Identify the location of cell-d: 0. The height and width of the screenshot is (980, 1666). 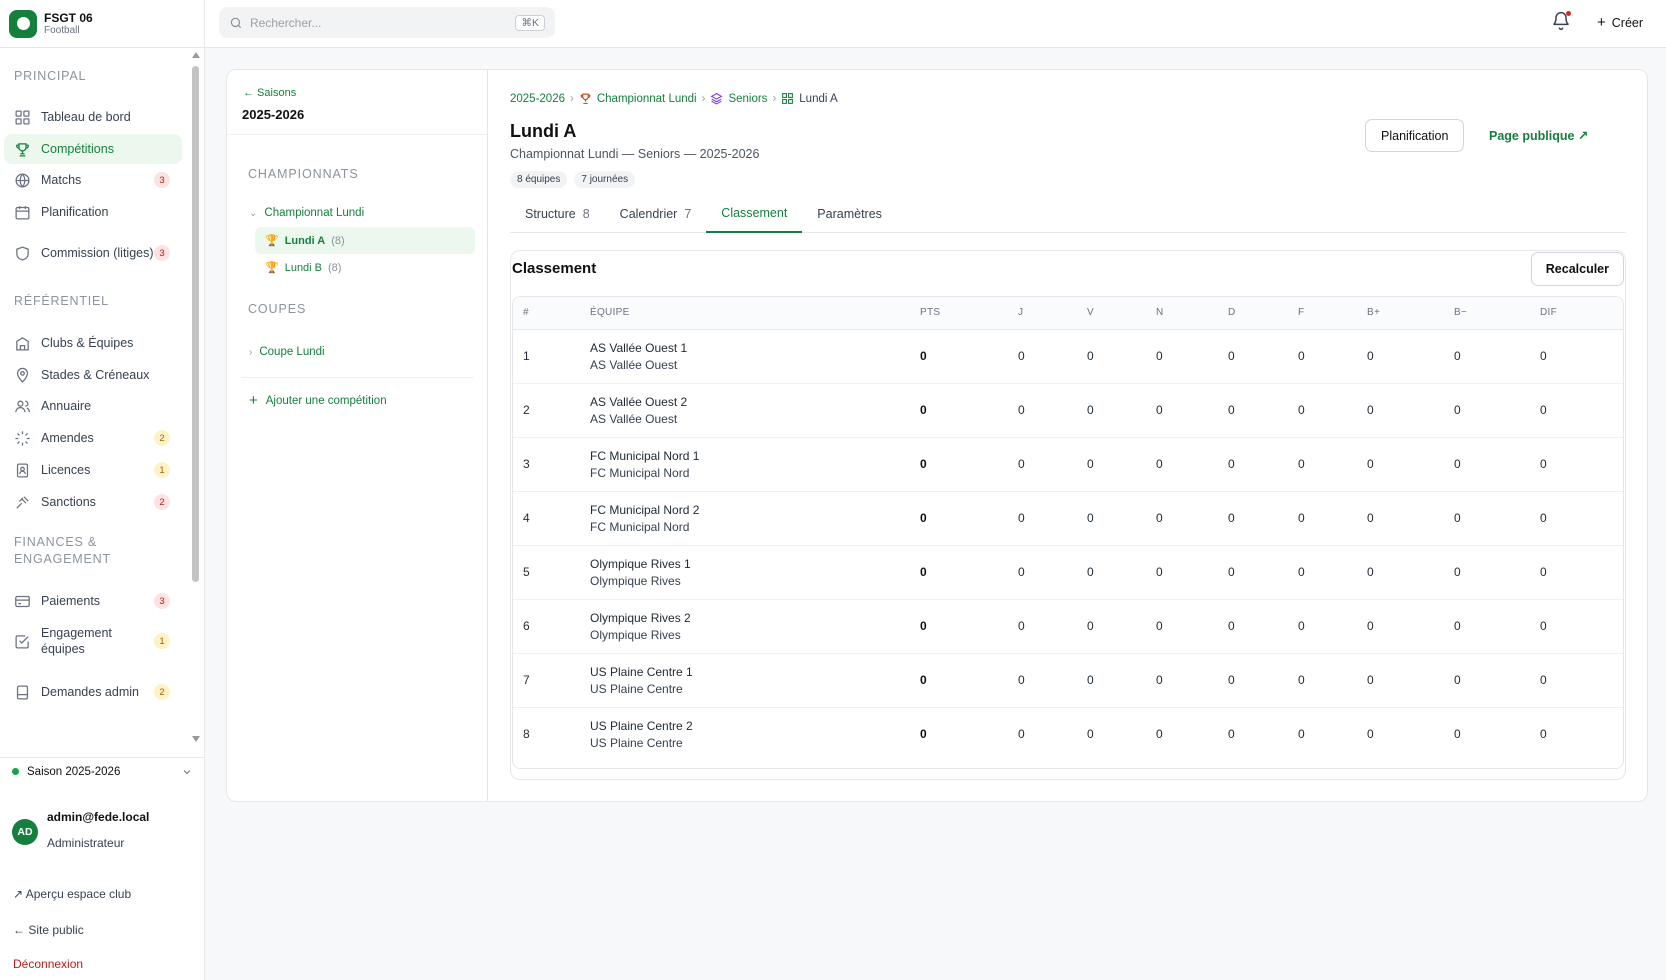
(1231, 734).